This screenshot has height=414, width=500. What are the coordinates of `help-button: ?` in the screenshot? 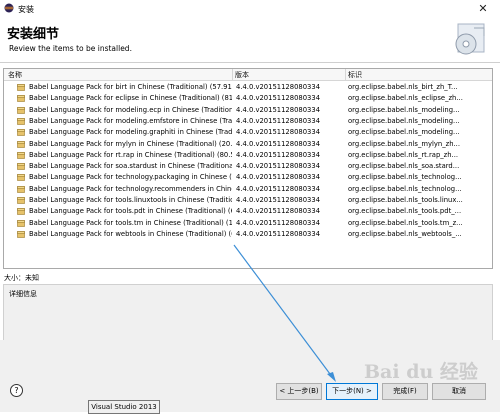 It's located at (16, 390).